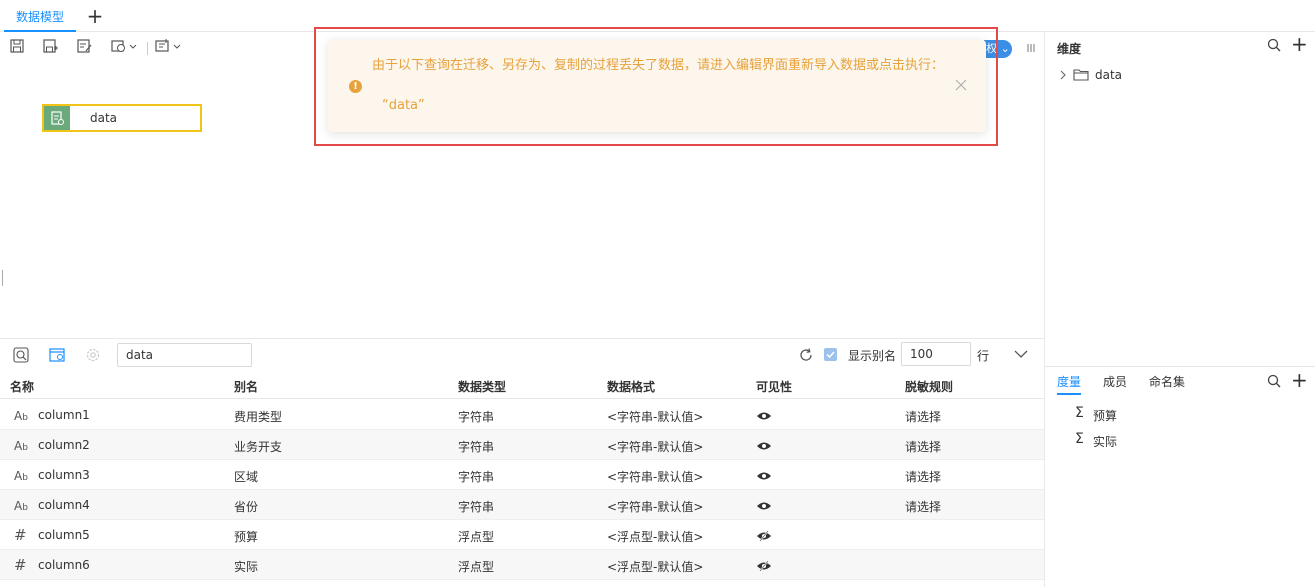  What do you see at coordinates (1069, 384) in the screenshot?
I see `tab-measures: 度量` at bounding box center [1069, 384].